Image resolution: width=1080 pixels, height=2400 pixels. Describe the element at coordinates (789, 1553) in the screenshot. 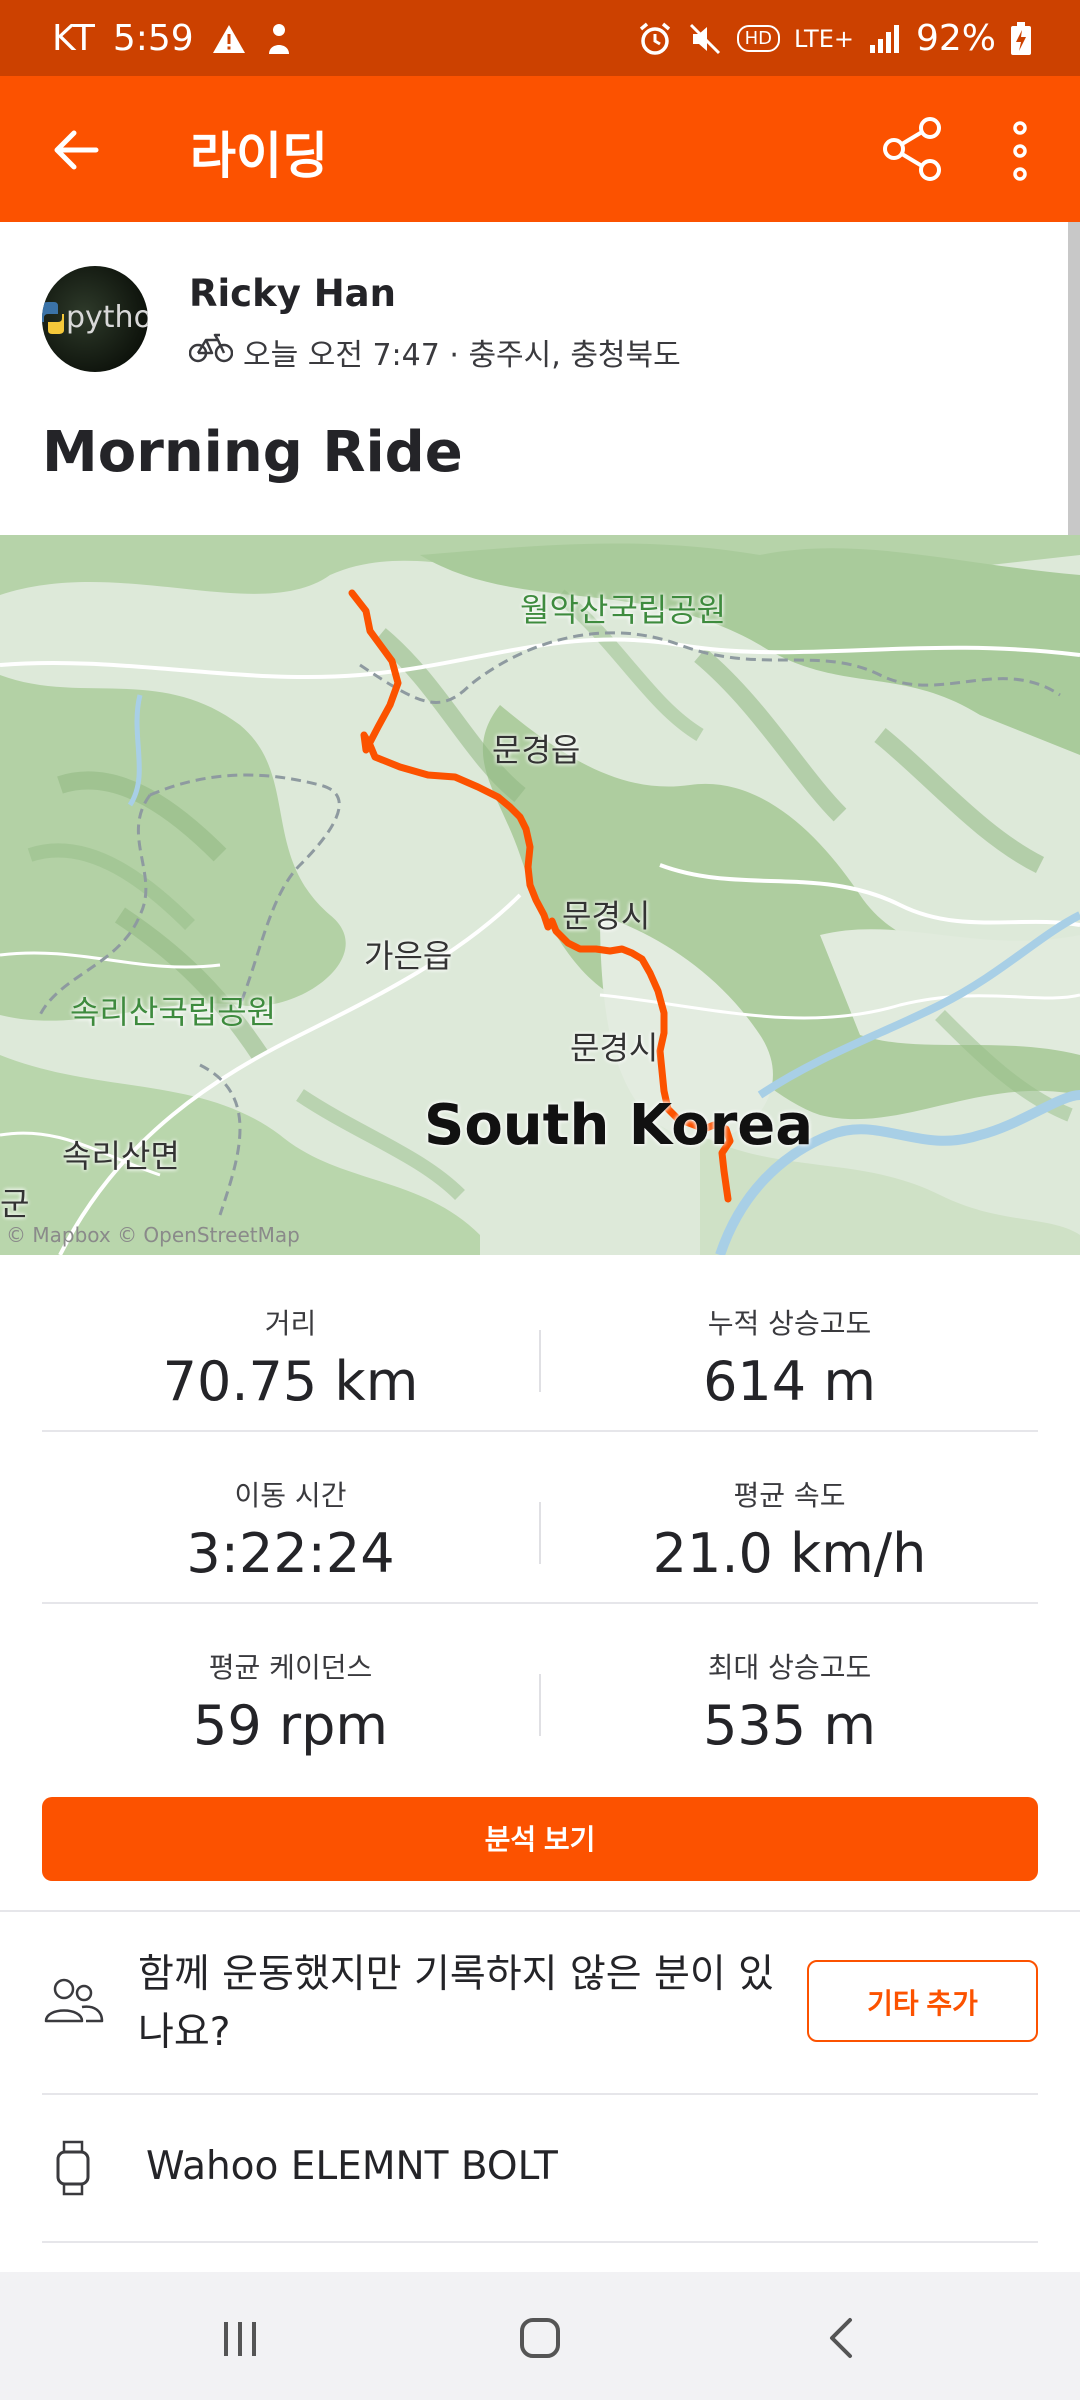

I see `stat-value: 21.0 km/h` at that location.